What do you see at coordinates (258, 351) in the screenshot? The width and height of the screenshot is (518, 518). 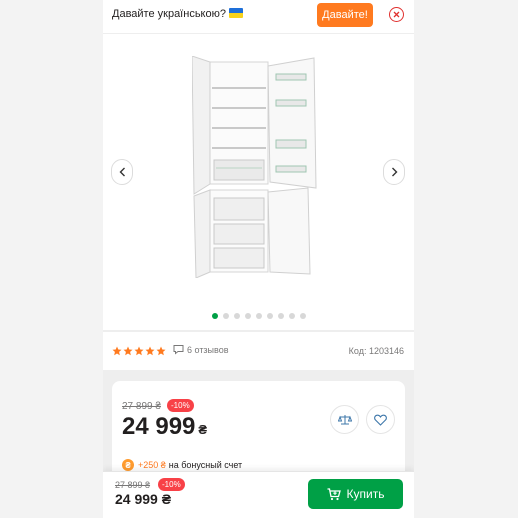 I see `rating-row: 6 отзывов Код: 1203146` at bounding box center [258, 351].